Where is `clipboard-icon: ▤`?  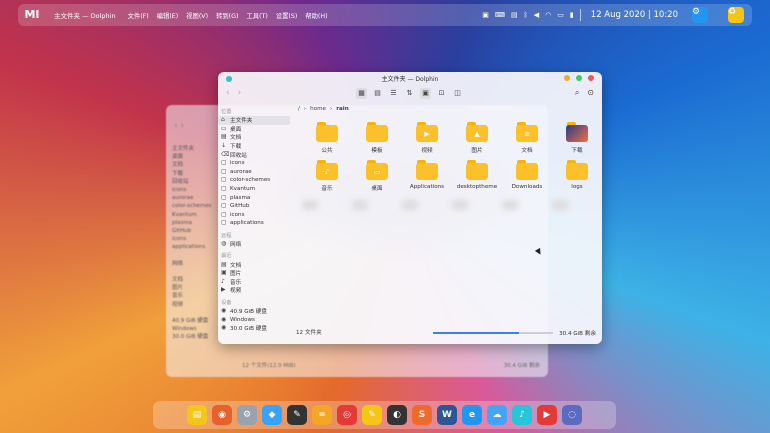 clipboard-icon: ▤ is located at coordinates (514, 15).